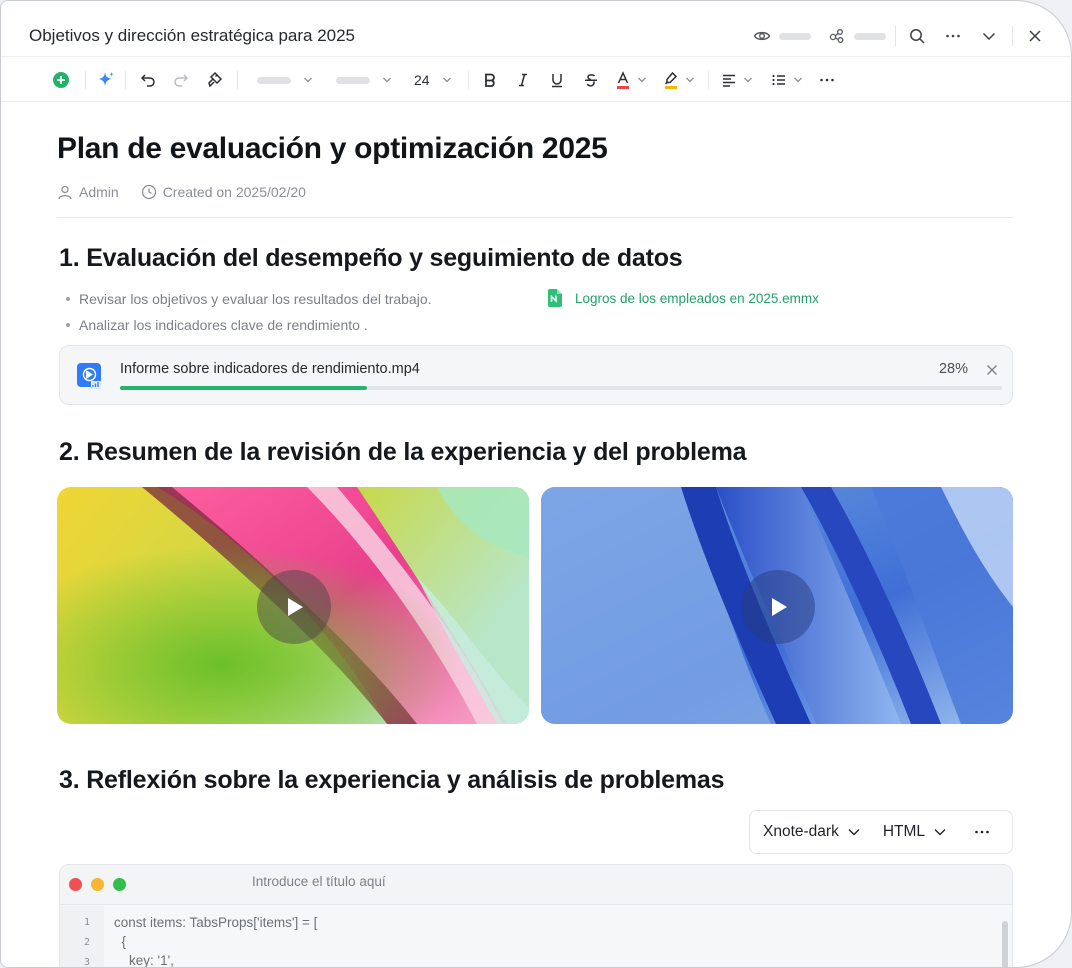 This screenshot has height=968, width=1072. I want to click on view-count, so click(781, 36).